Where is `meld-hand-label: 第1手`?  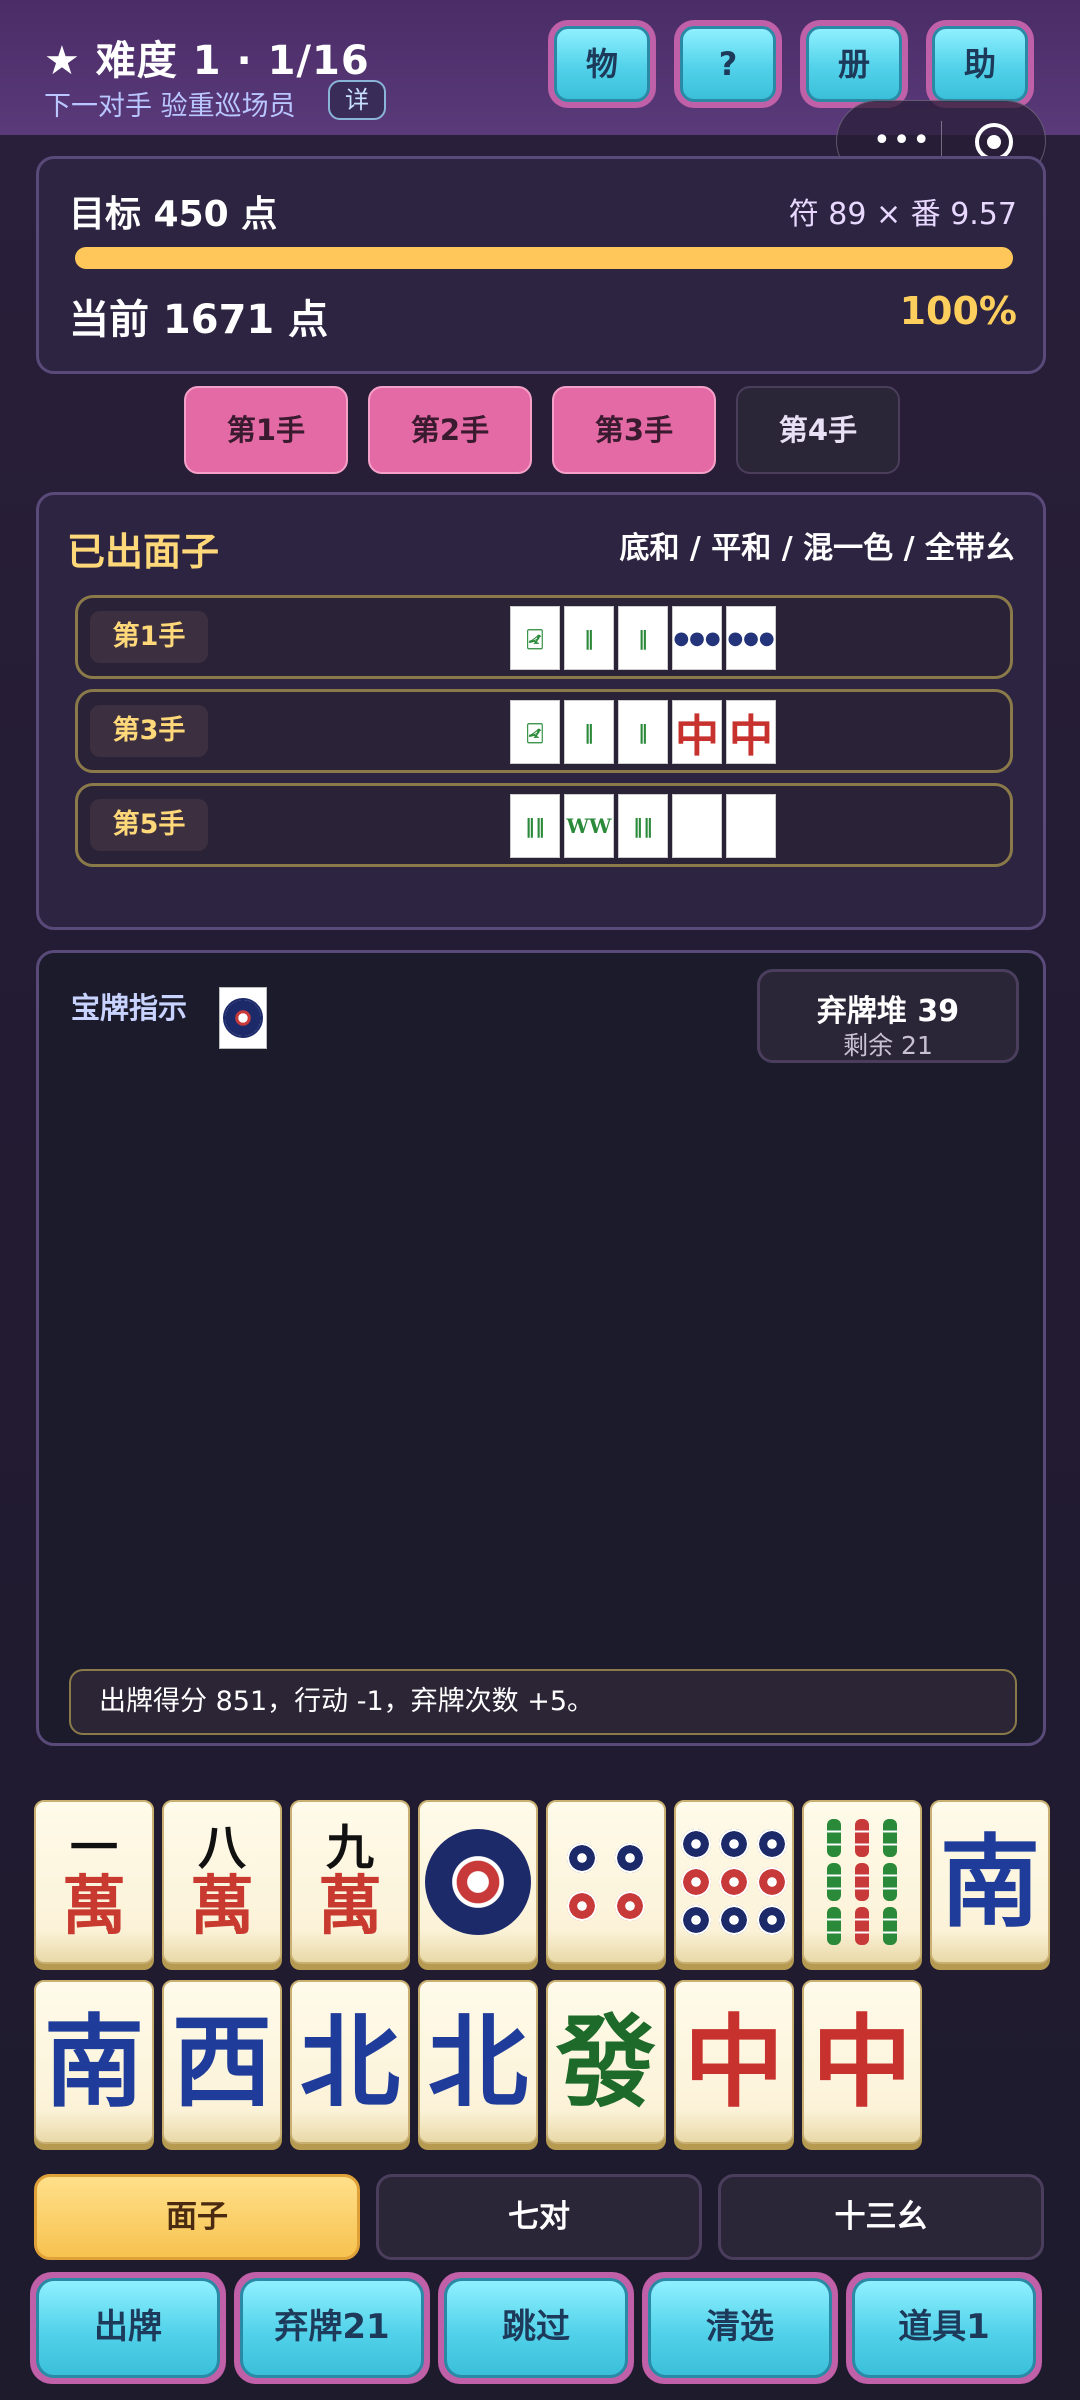 meld-hand-label: 第1手 is located at coordinates (149, 637).